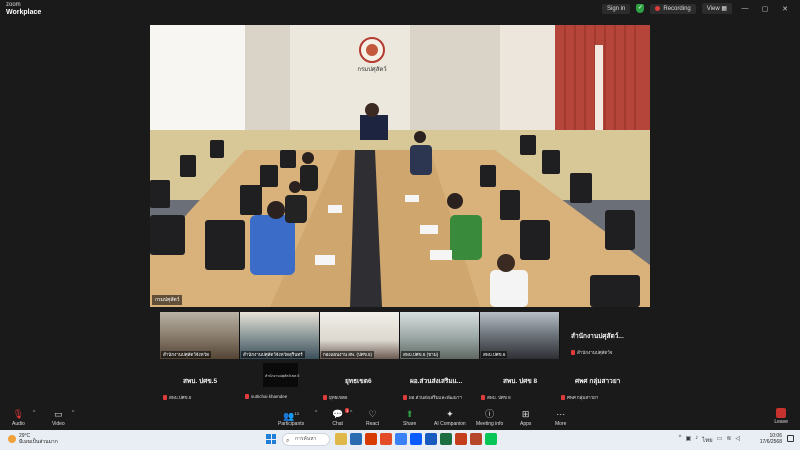  I want to click on system-tray: ^ ▣ ♪ ไทย ▭ ≋ ◁, so click(709, 440).